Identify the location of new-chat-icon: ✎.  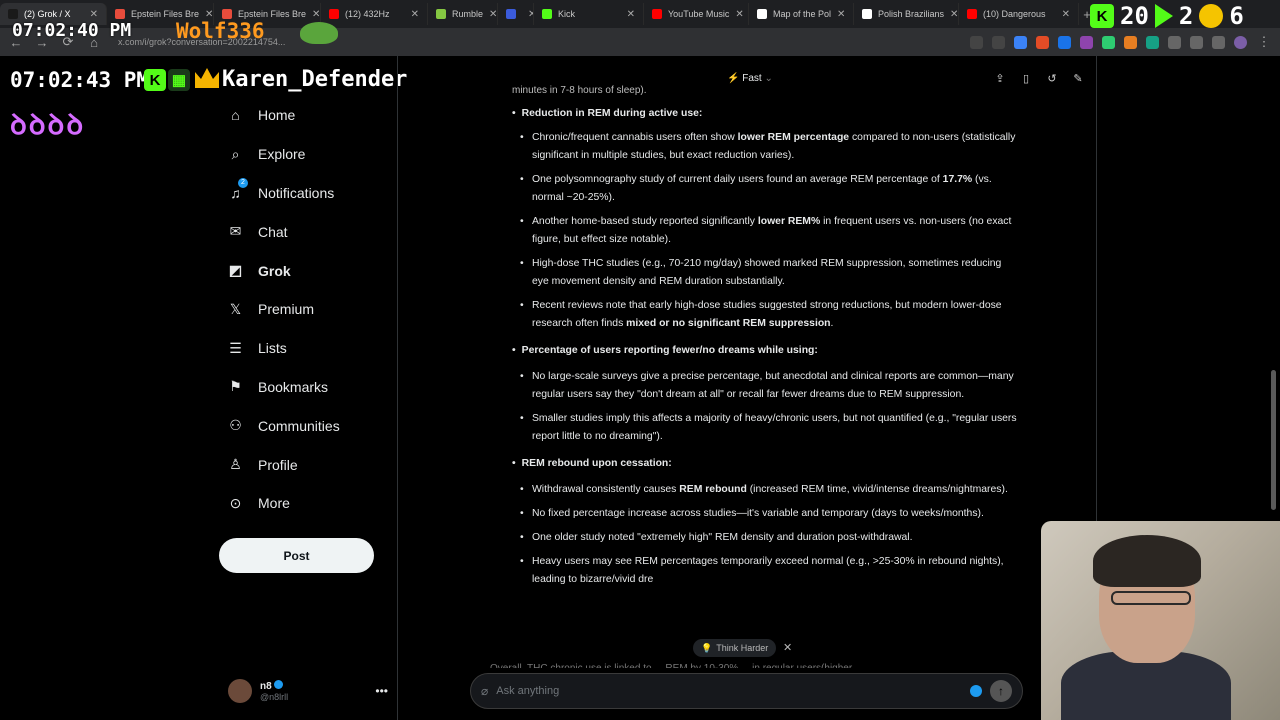
(1078, 79).